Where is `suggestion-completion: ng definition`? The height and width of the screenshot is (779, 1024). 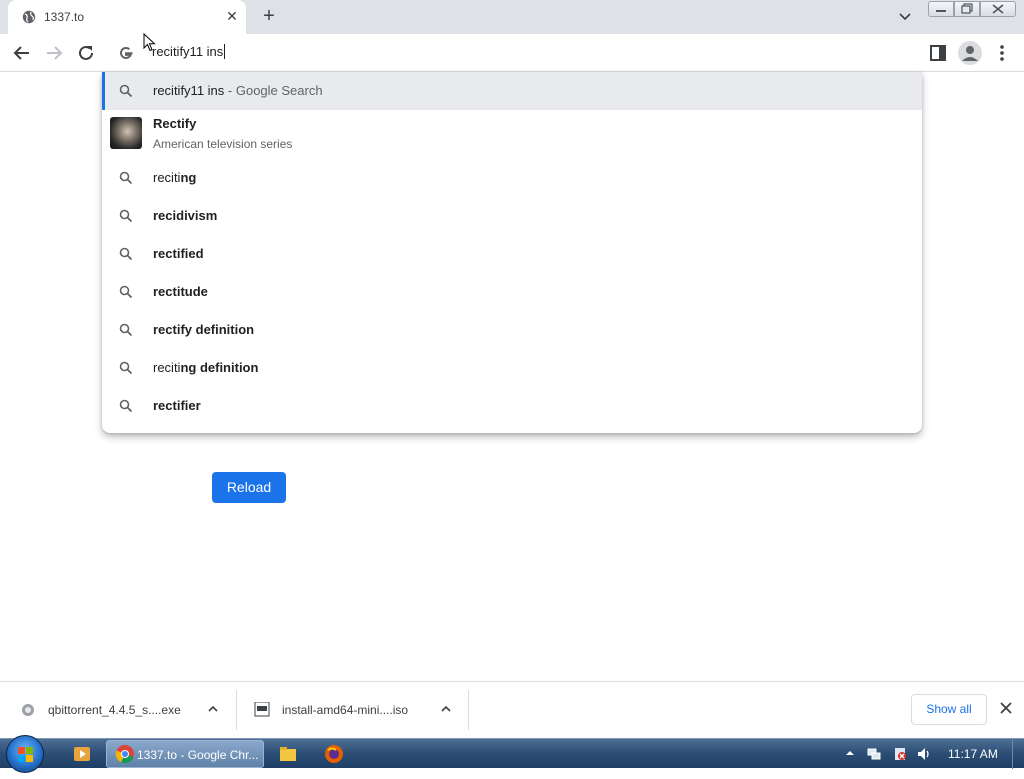 suggestion-completion: ng definition is located at coordinates (219, 367).